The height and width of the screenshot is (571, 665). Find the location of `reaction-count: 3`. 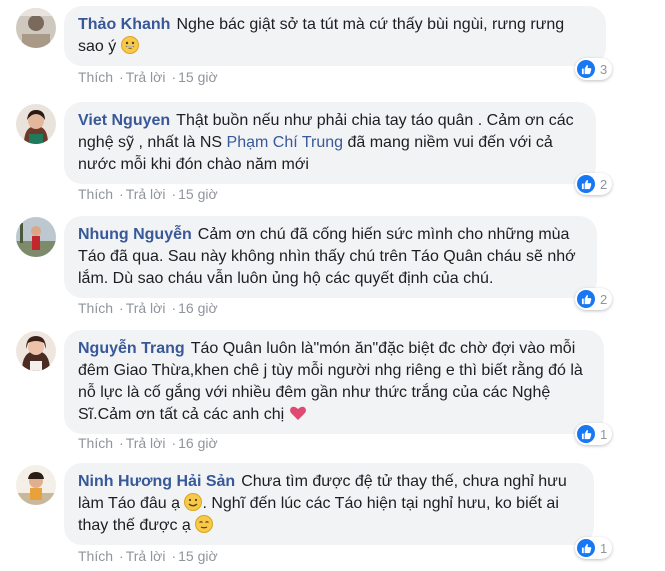

reaction-count: 3 is located at coordinates (594, 69).